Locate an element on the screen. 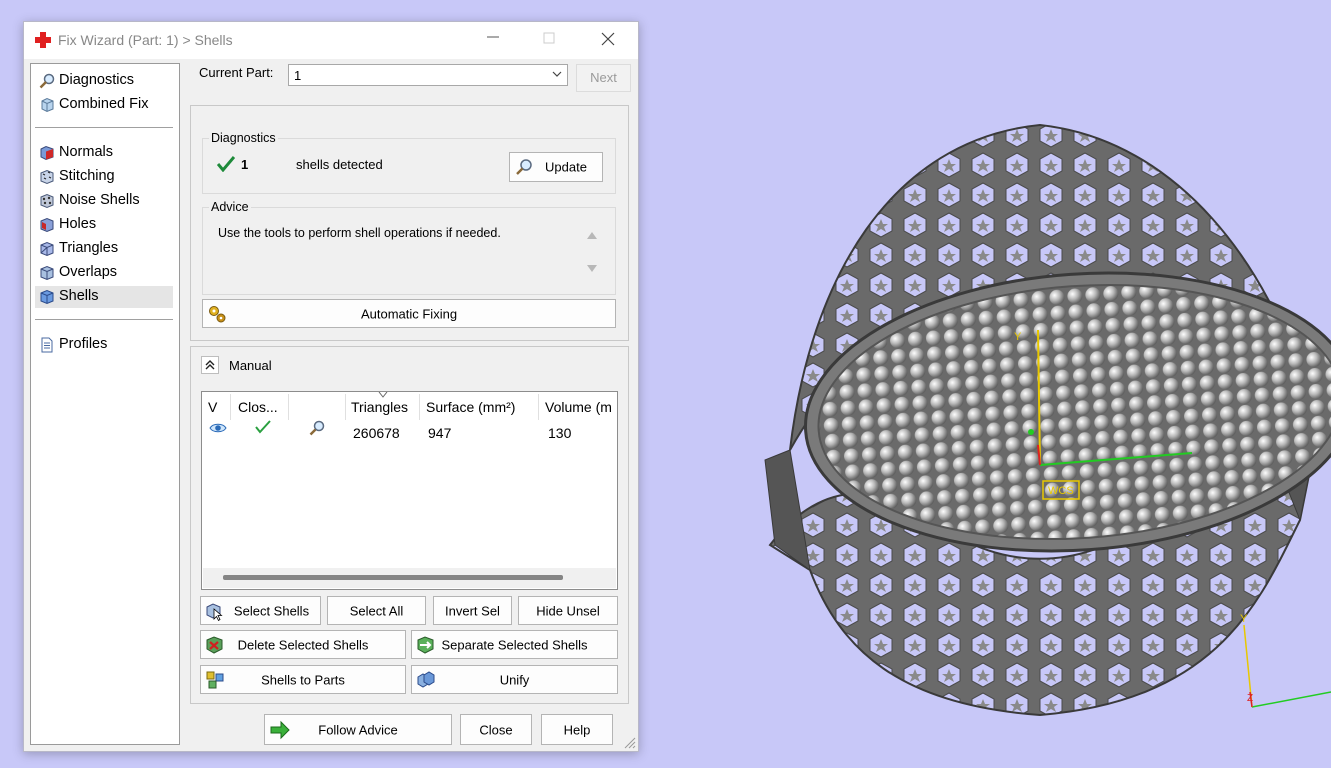 The image size is (1331, 768). nav-item-triangles: Triangles is located at coordinates (104, 249).